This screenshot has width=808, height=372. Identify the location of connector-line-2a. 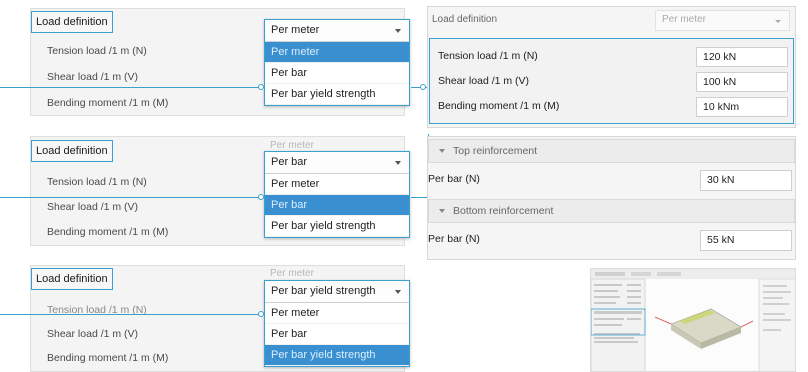
(131, 197).